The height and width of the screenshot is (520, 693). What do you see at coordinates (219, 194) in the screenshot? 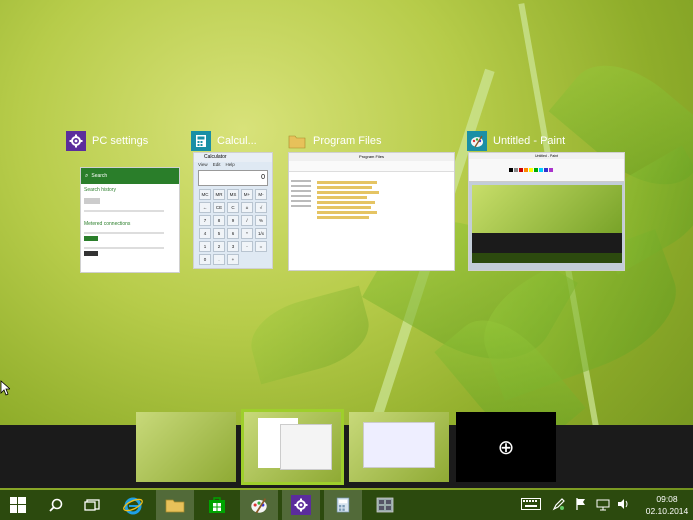
I see `calc-key: MR` at bounding box center [219, 194].